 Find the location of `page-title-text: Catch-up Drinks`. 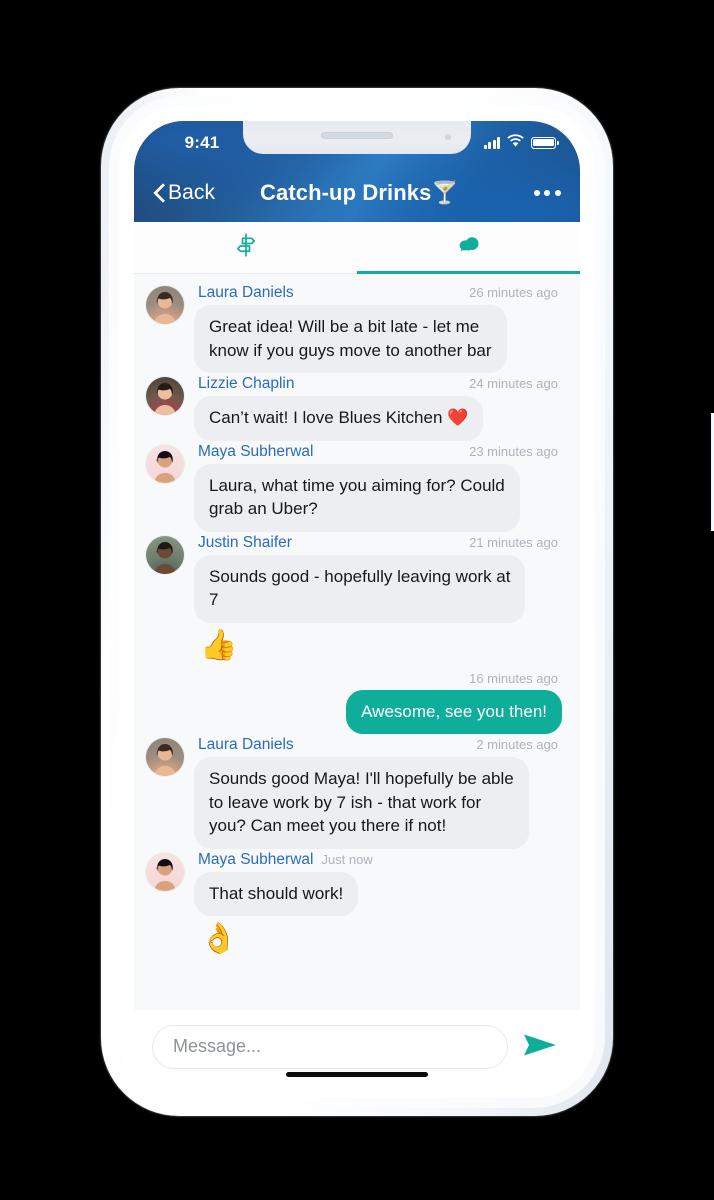

page-title-text: Catch-up Drinks is located at coordinates (346, 192).